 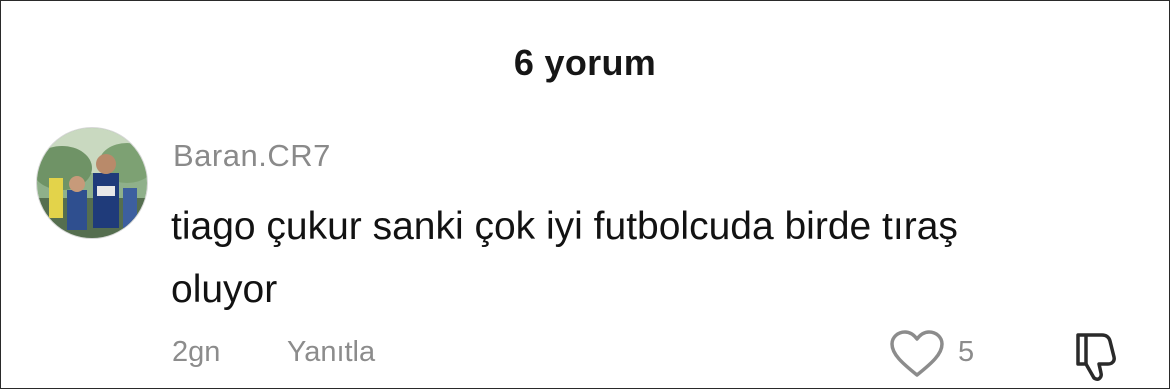 What do you see at coordinates (196, 352) in the screenshot?
I see `comment-timestamp: 2gn` at bounding box center [196, 352].